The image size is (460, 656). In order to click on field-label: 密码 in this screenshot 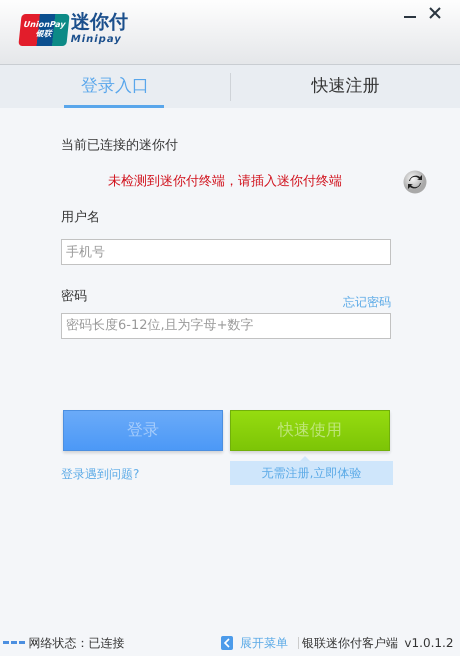, I will do `click(74, 297)`.